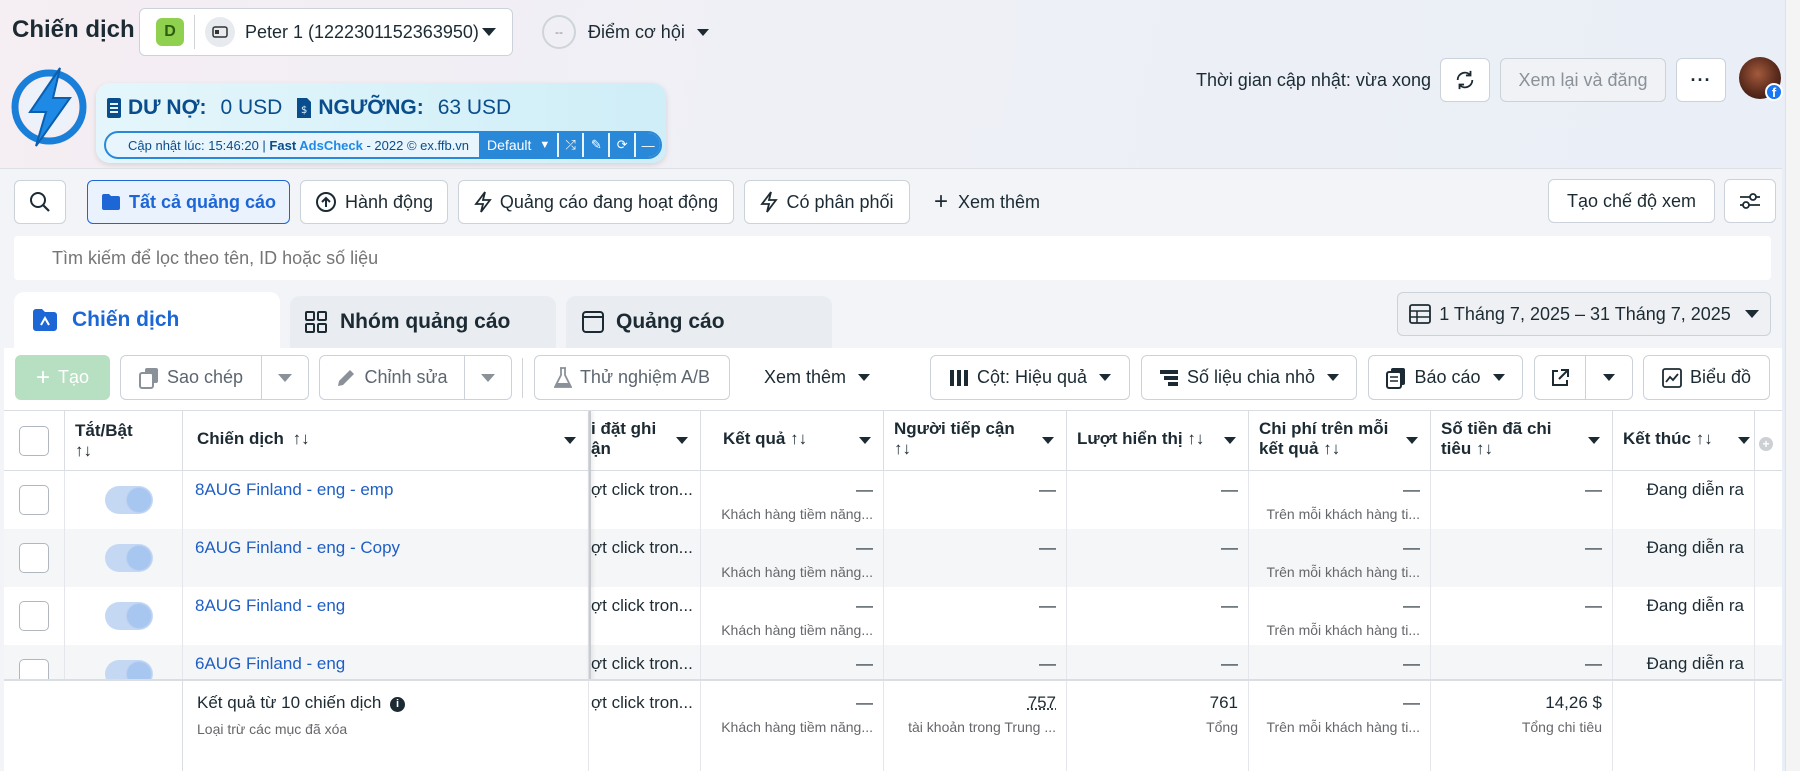 The image size is (1800, 771). What do you see at coordinates (199, 145) in the screenshot?
I see `last-update: Cập nhật lúc: 15:46:20 |` at bounding box center [199, 145].